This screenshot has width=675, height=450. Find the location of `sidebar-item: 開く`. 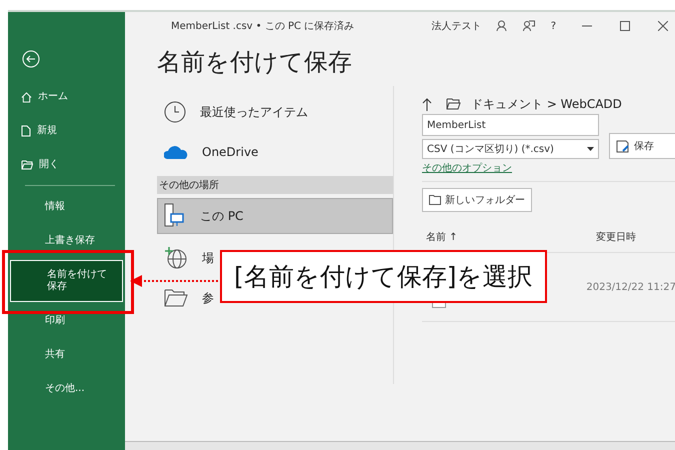

sidebar-item: 開く is located at coordinates (66, 165).